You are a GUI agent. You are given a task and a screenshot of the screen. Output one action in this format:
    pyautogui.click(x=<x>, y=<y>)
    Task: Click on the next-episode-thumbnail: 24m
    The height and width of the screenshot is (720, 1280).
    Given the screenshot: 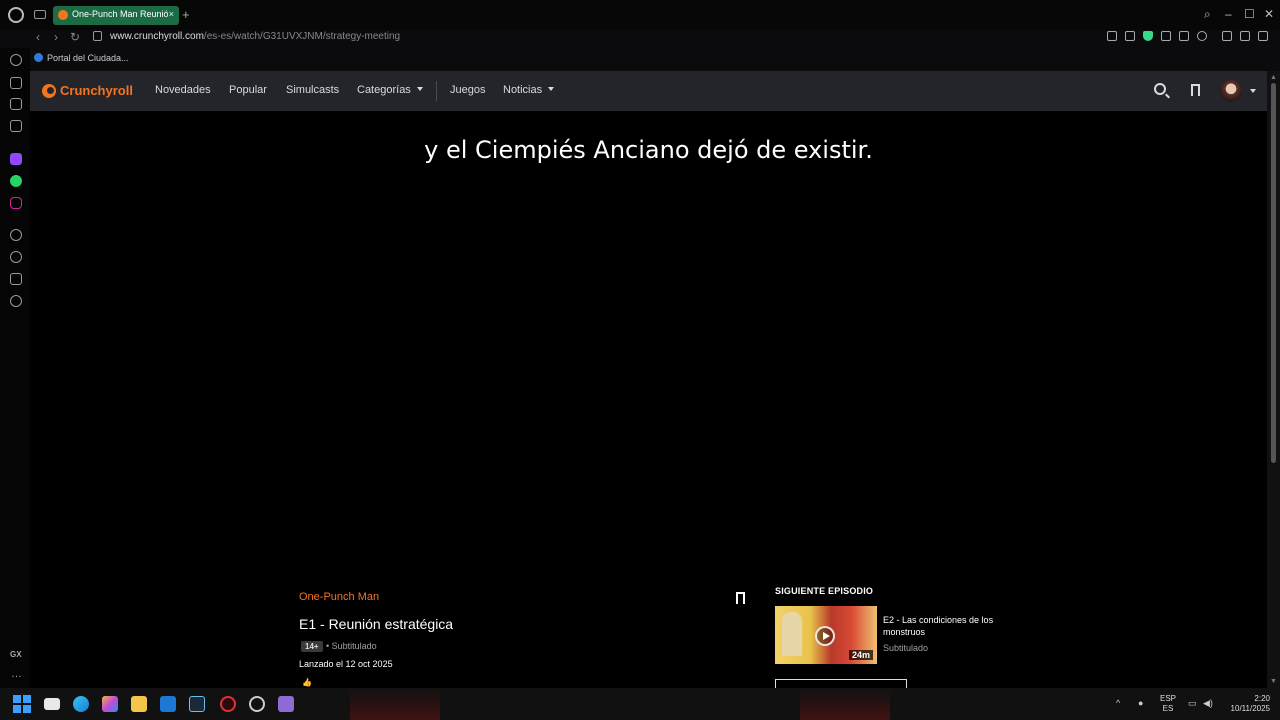 What is the action you would take?
    pyautogui.click(x=826, y=635)
    